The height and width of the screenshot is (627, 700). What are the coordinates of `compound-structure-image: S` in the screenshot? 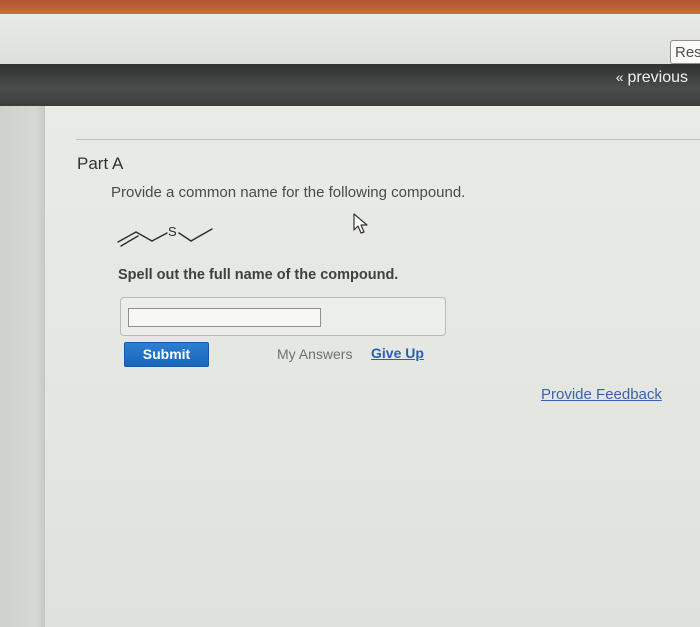 It's located at (165, 235).